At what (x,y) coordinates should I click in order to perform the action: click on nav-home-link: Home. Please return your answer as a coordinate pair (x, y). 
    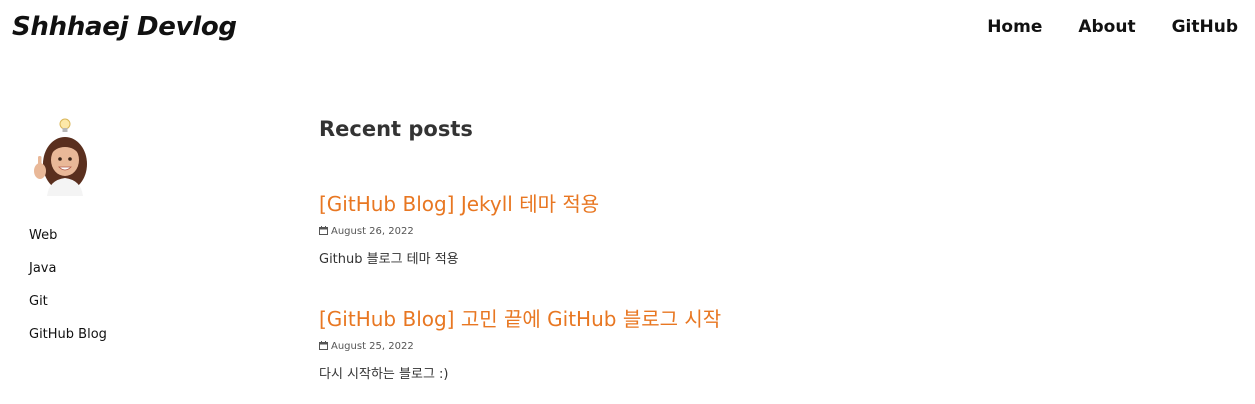
    Looking at the image, I should click on (1014, 27).